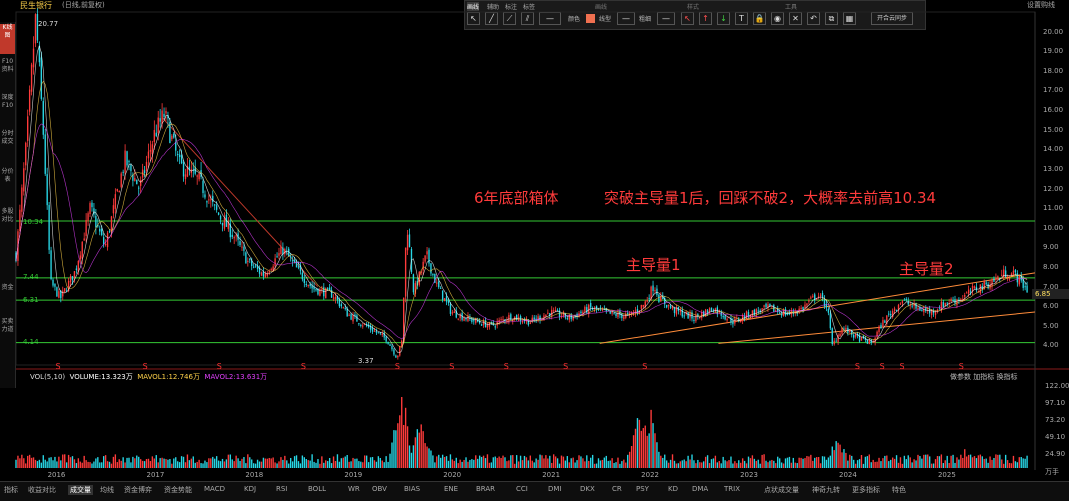 The image size is (1069, 501). What do you see at coordinates (781, 490) in the screenshot?
I see `indicator-tab: 点状成交量` at bounding box center [781, 490].